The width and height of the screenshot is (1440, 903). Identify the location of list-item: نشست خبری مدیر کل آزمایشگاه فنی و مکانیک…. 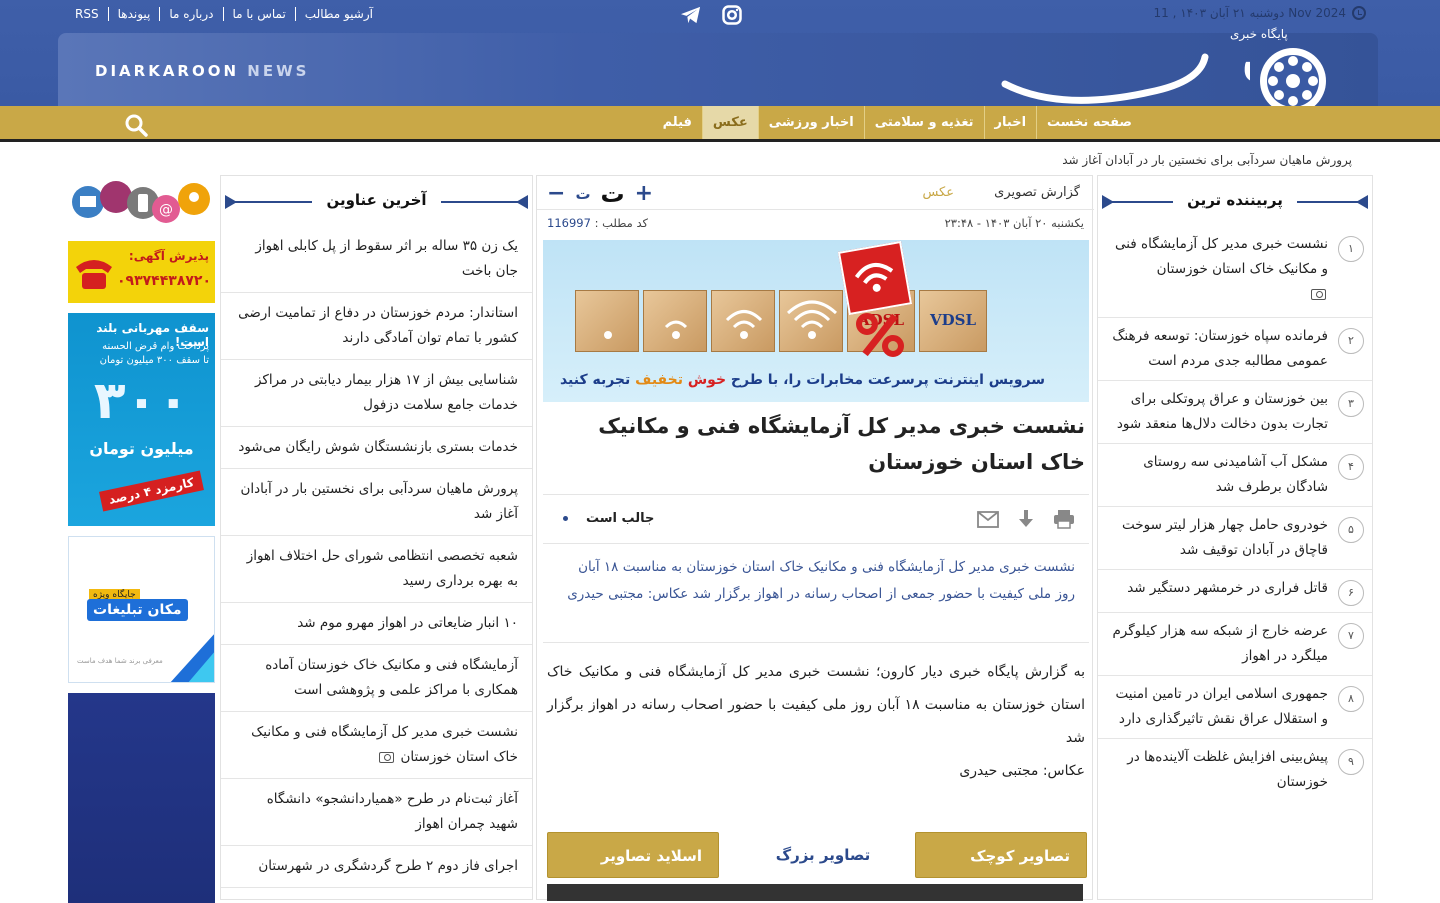
(376, 745).